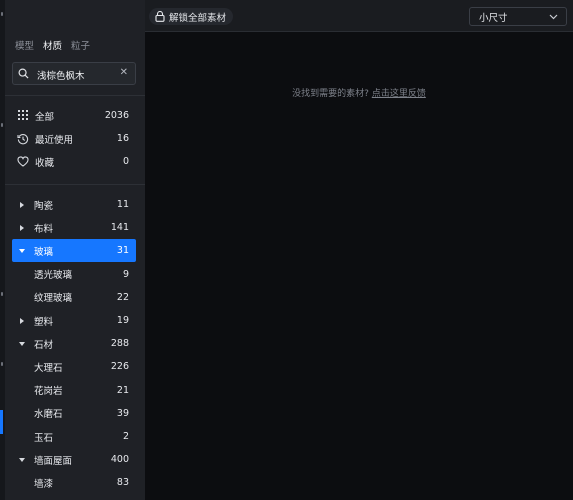  Describe the element at coordinates (45, 163) in the screenshot. I see `quick-filter-label: 收藏` at that location.